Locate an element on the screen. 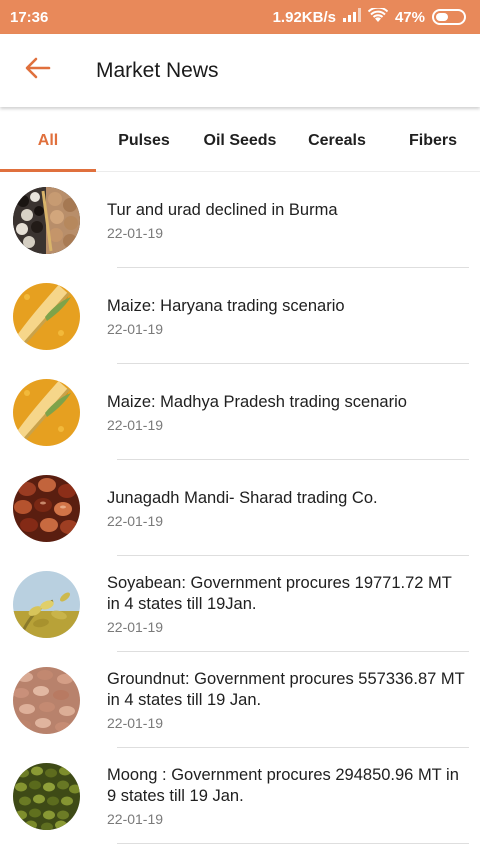  status-bar: 17:36 1.92KB/s 47% is located at coordinates (240, 17).